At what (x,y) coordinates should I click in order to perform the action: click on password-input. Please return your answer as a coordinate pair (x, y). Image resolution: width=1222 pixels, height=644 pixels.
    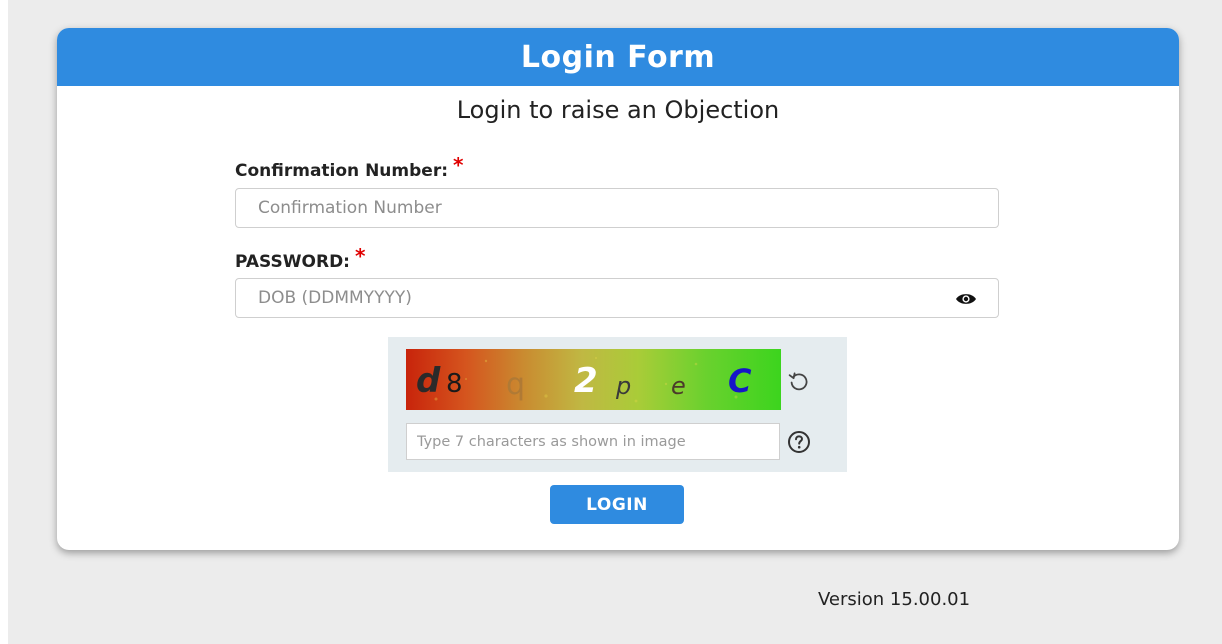
    Looking at the image, I should click on (617, 298).